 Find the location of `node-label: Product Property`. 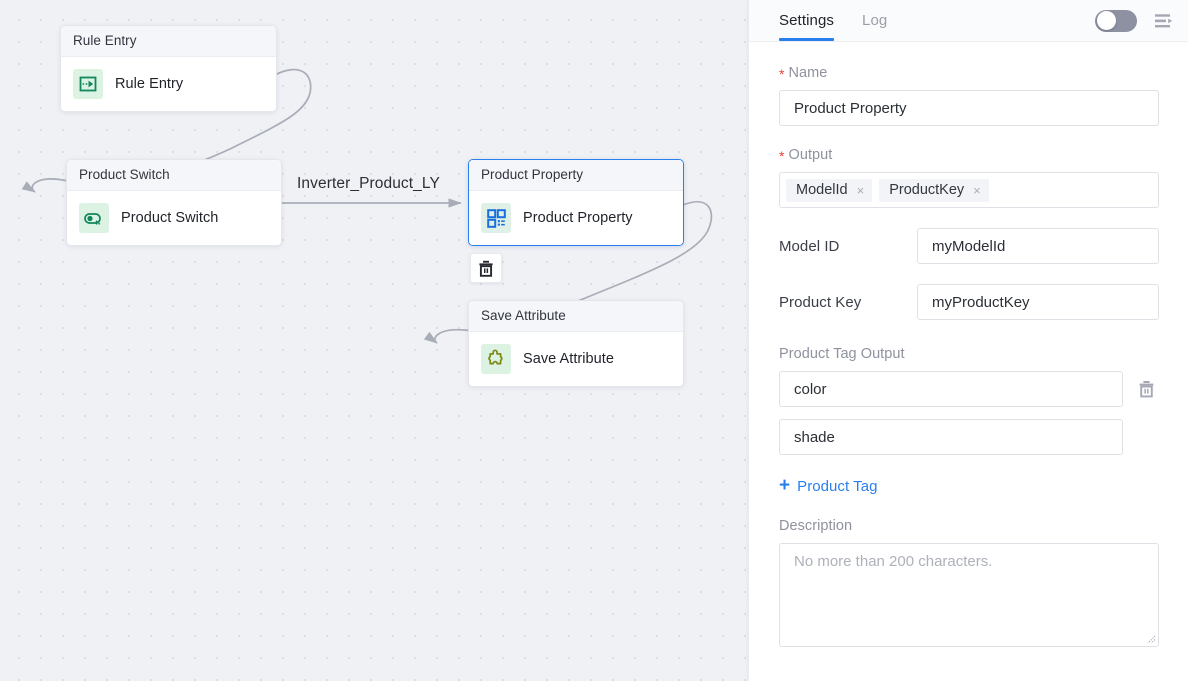

node-label: Product Property is located at coordinates (578, 218).